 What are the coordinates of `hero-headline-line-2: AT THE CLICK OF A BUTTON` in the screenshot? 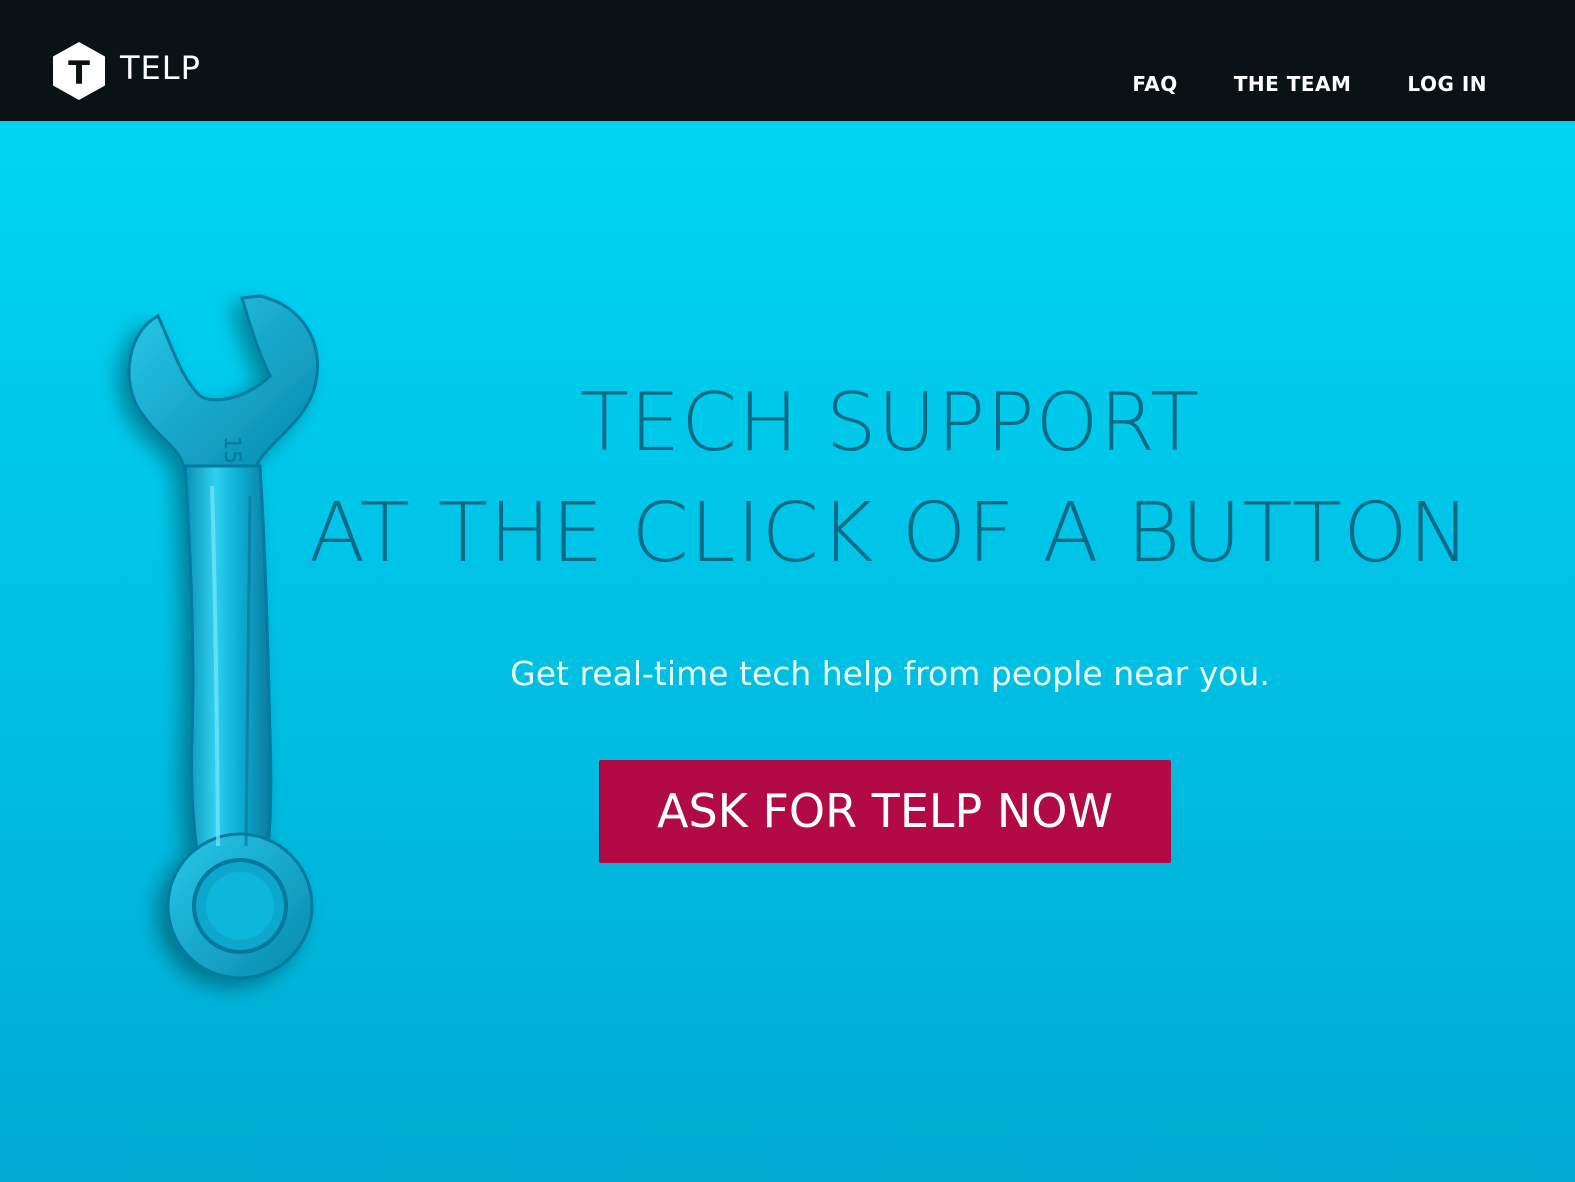 It's located at (890, 533).